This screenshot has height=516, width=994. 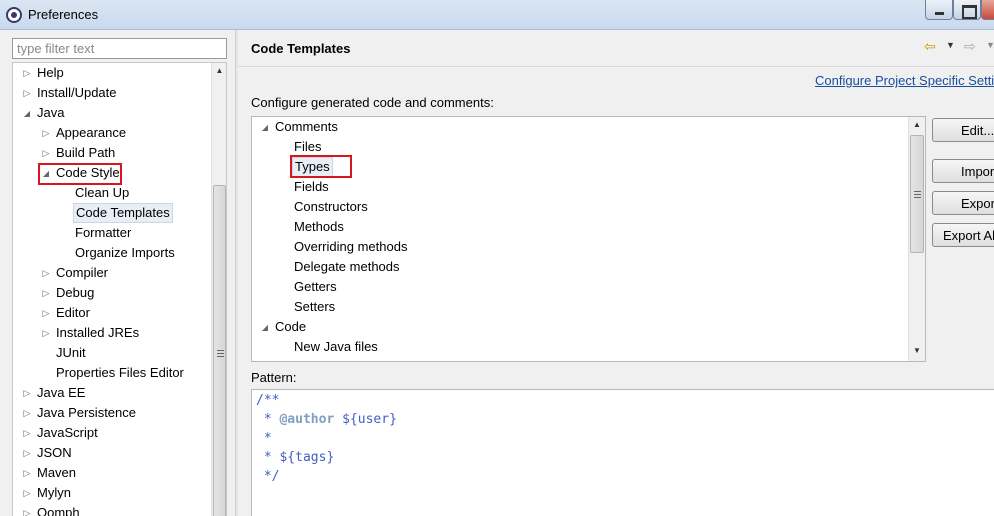 What do you see at coordinates (291, 326) in the screenshot?
I see `templates-tree-item-label: Code` at bounding box center [291, 326].